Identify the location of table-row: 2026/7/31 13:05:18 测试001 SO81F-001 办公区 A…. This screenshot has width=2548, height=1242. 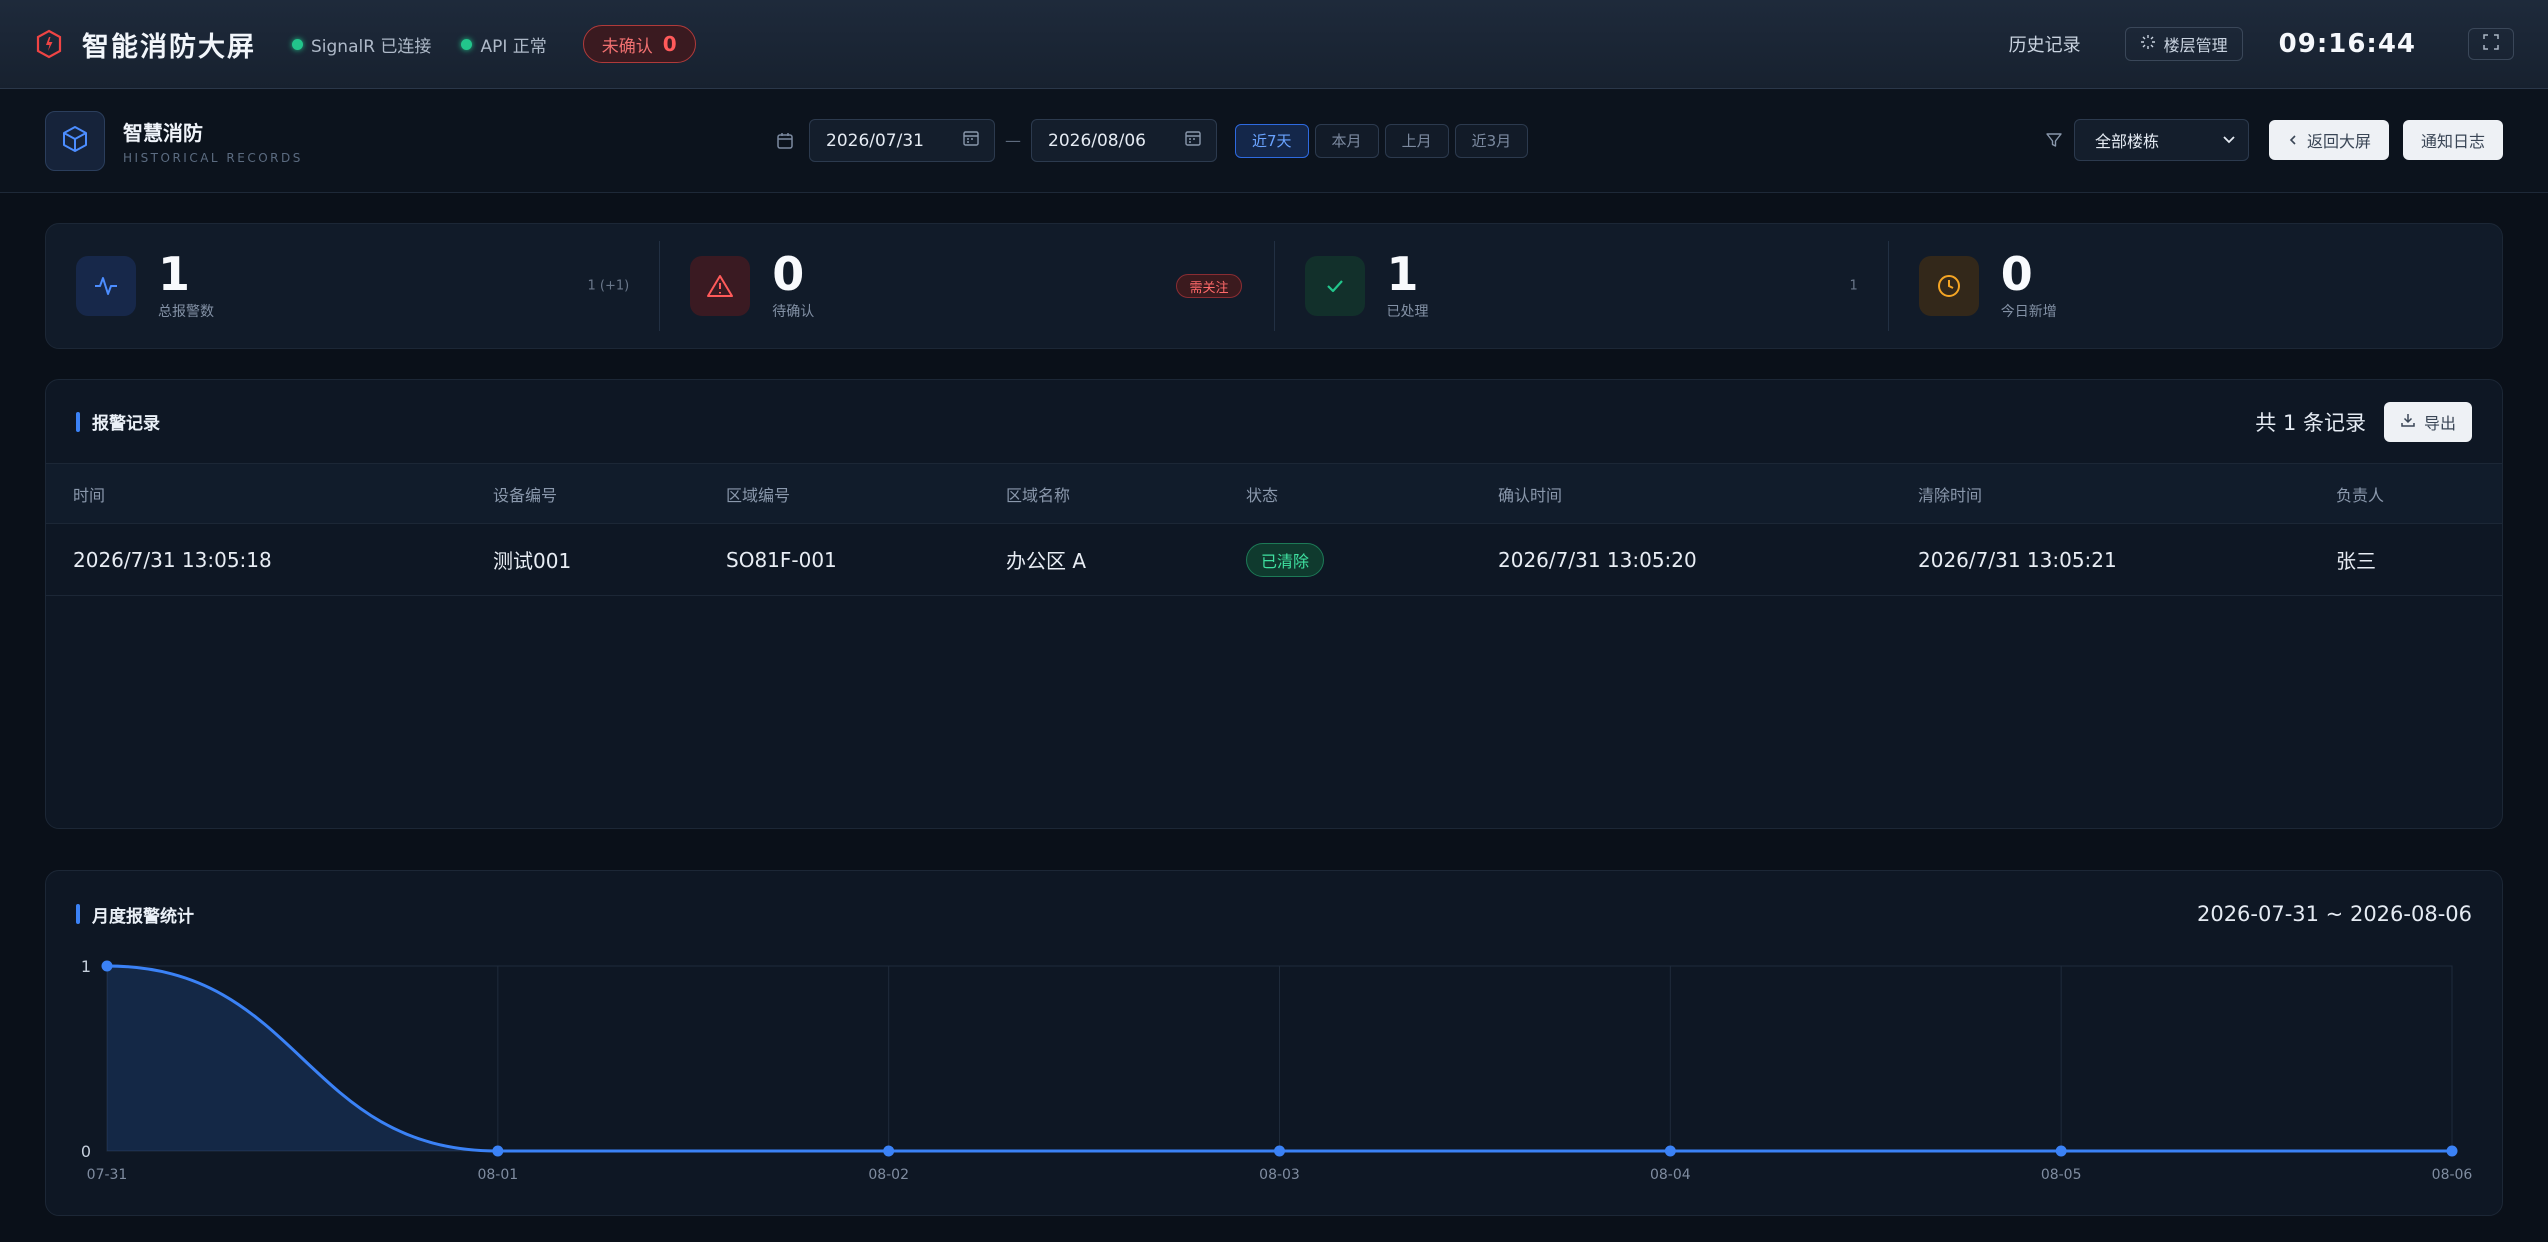
(1274, 560).